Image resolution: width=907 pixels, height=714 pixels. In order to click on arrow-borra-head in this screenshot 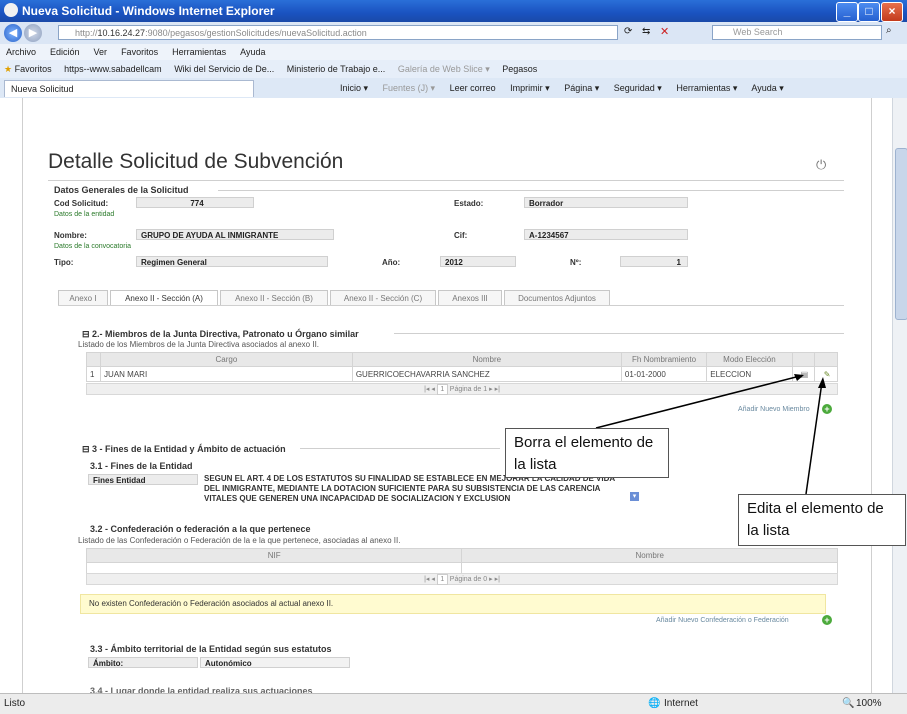, I will do `click(799, 377)`.